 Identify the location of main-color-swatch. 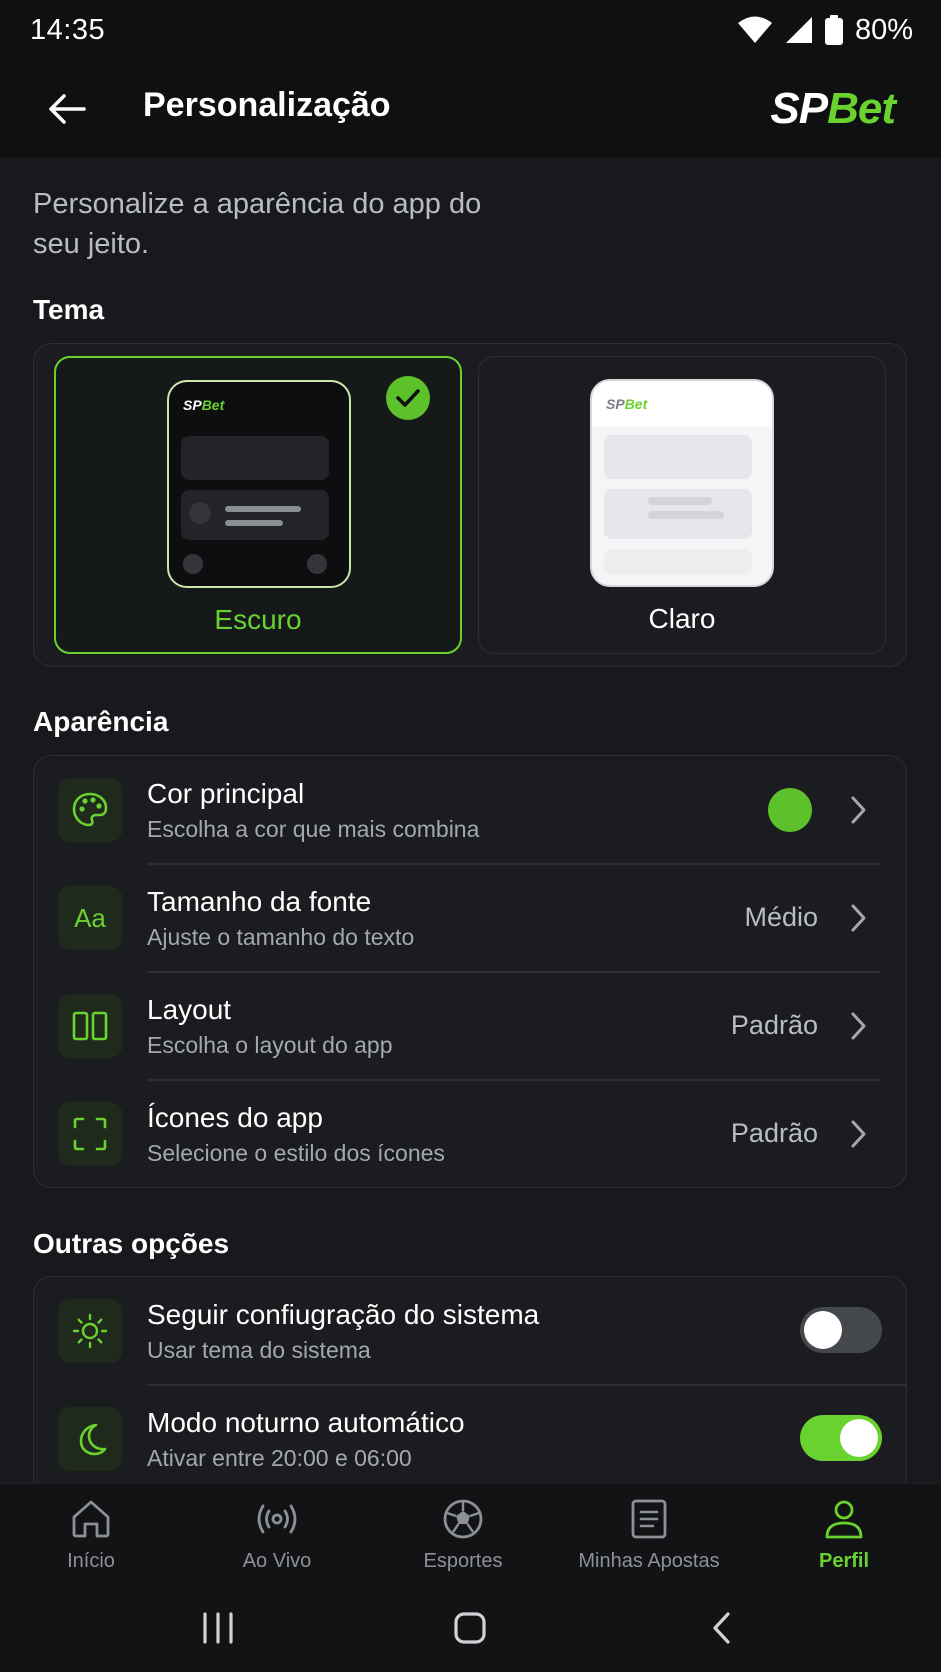
(790, 810).